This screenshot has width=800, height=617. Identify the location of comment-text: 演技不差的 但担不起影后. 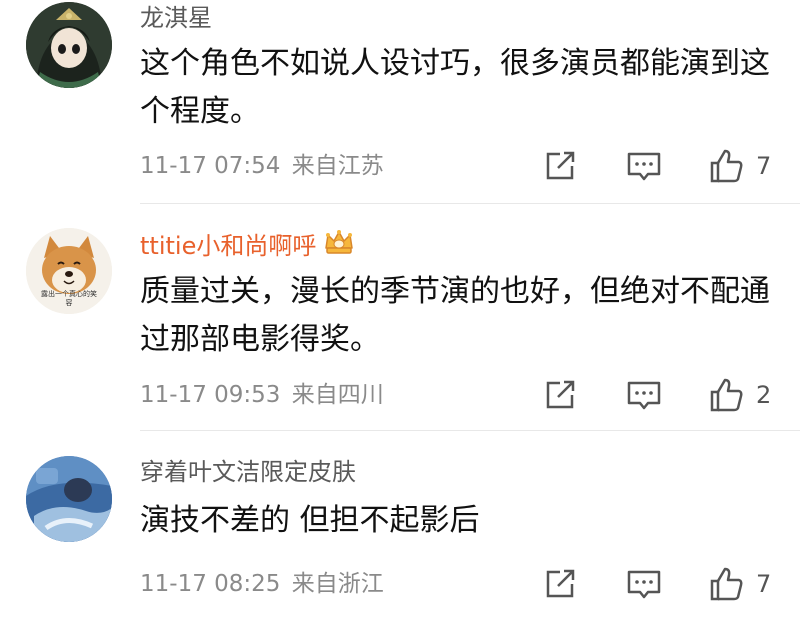
(310, 520).